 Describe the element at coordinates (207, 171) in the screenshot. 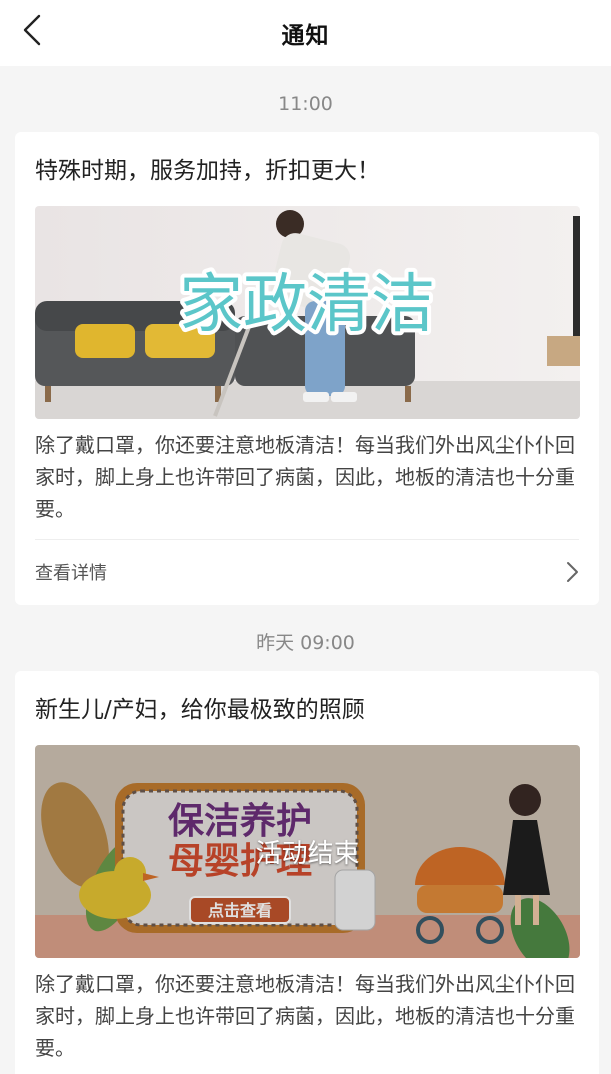

I see `notification-title: 特殊时期，服务加持，折扣更大！` at that location.